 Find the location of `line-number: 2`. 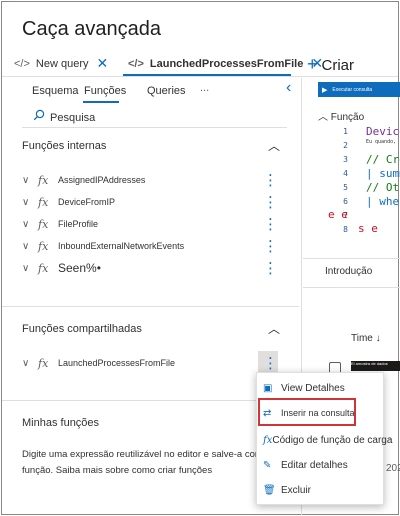

line-number: 2 is located at coordinates (345, 145).